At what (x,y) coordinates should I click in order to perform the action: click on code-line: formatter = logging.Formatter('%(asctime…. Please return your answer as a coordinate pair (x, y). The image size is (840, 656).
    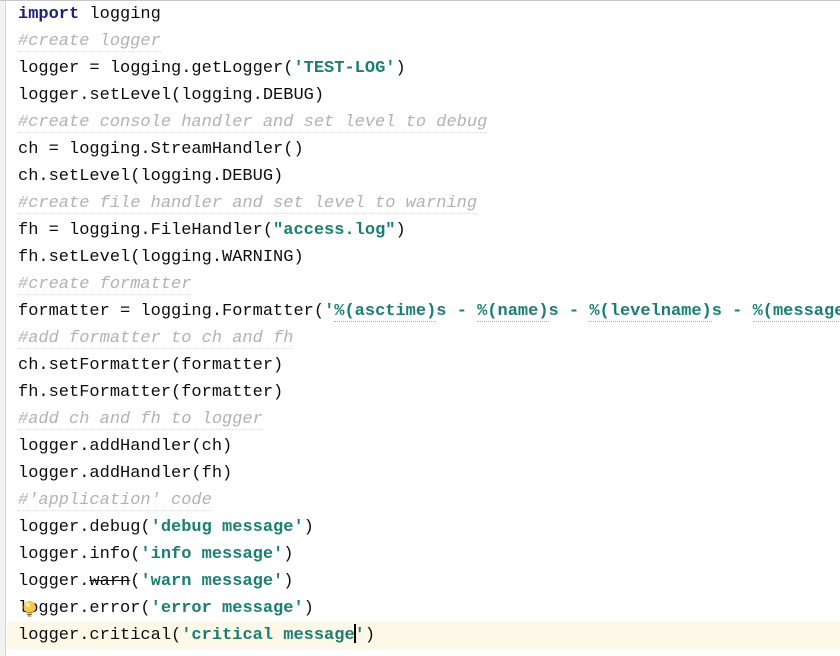
    Looking at the image, I should click on (423, 311).